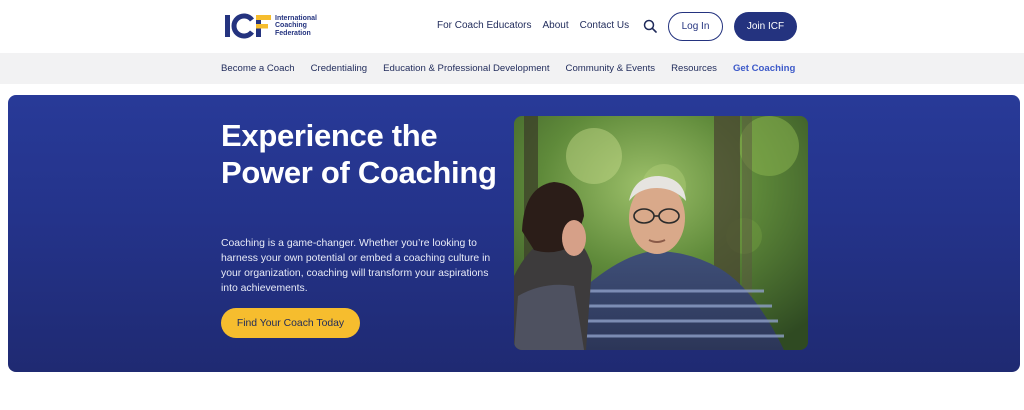 This screenshot has height=410, width=1024. I want to click on utility-nav: For Coach Educators About Contact Us, so click(538, 25).